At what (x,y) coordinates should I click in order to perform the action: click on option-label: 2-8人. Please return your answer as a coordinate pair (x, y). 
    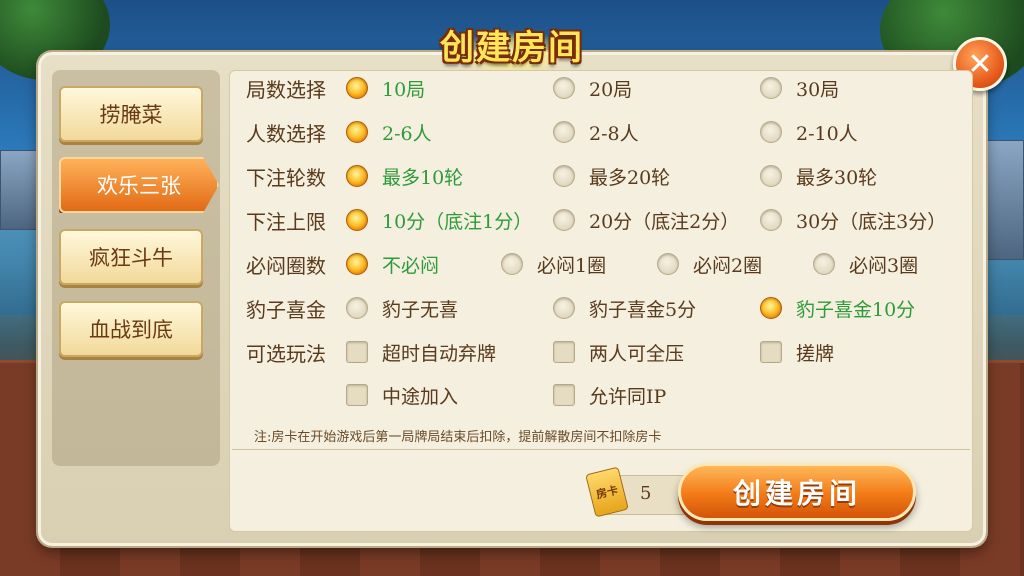
    Looking at the image, I should click on (614, 133).